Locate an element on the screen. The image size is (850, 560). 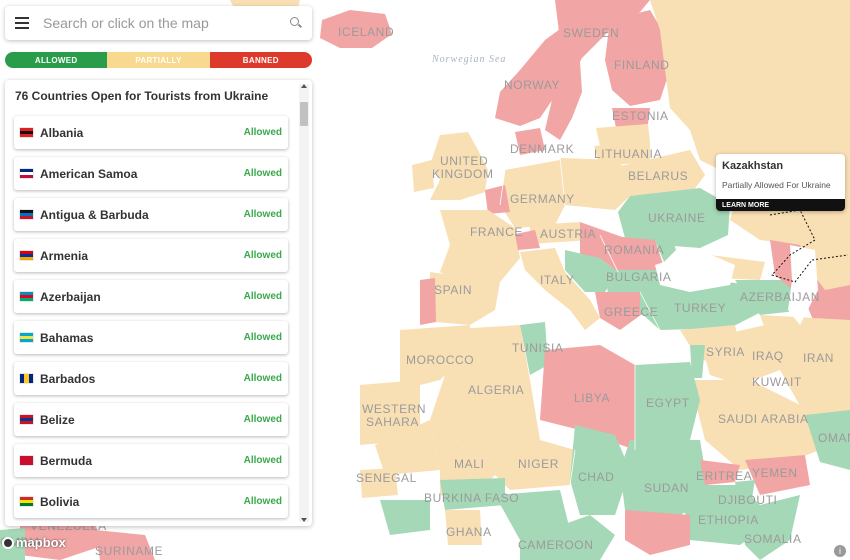
legend-banned: BANNED is located at coordinates (260, 60).